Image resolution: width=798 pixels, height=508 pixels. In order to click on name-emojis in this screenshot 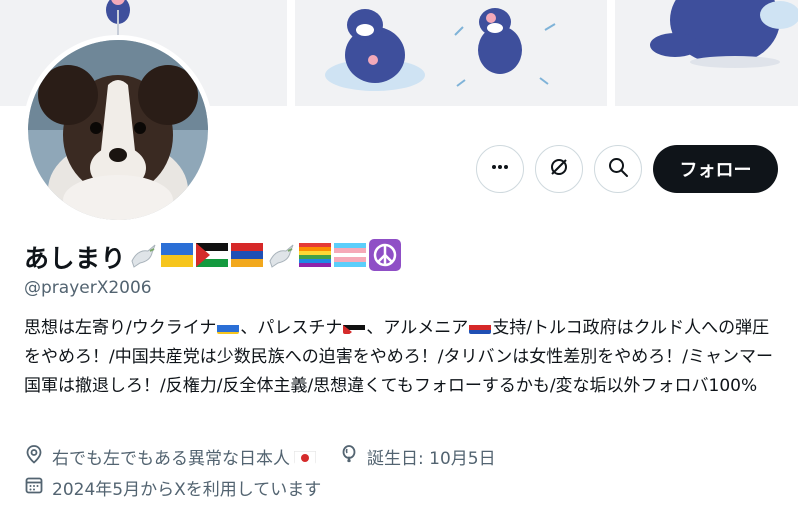, I will do `click(266, 257)`.